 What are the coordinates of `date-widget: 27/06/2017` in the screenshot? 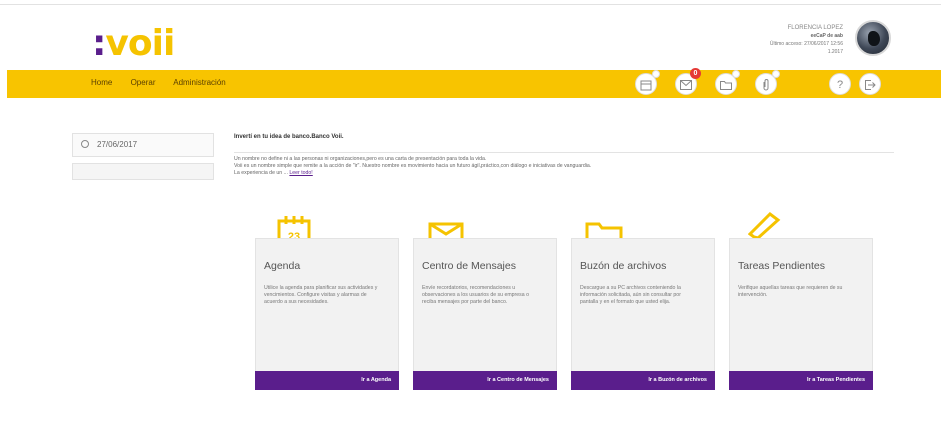 It's located at (143, 145).